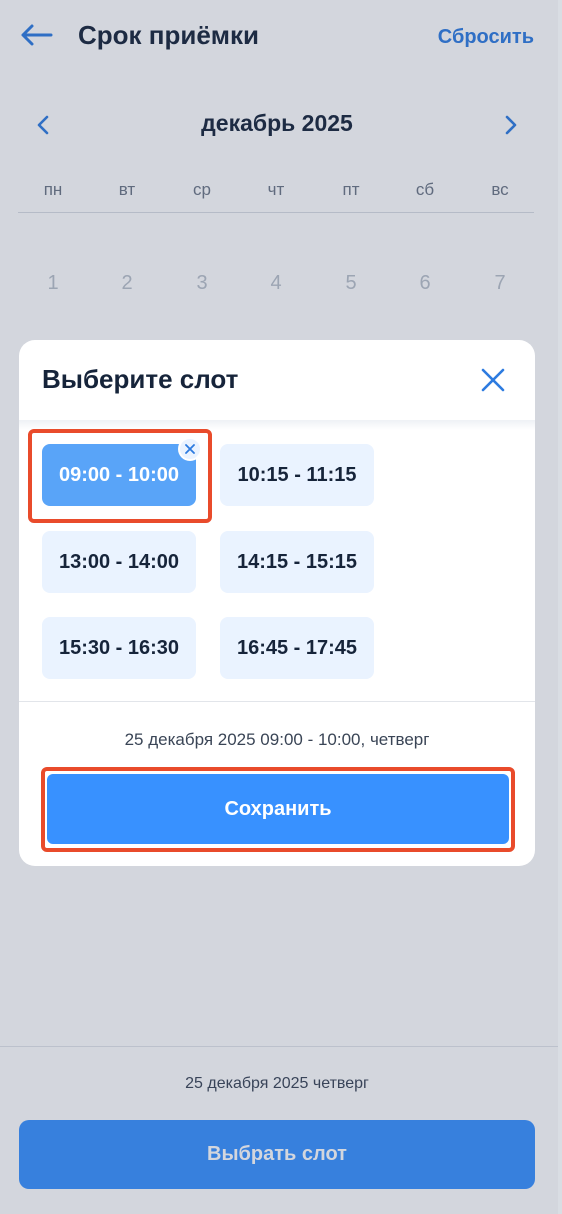 The height and width of the screenshot is (1214, 562). I want to click on modal-divider, so click(277, 701).